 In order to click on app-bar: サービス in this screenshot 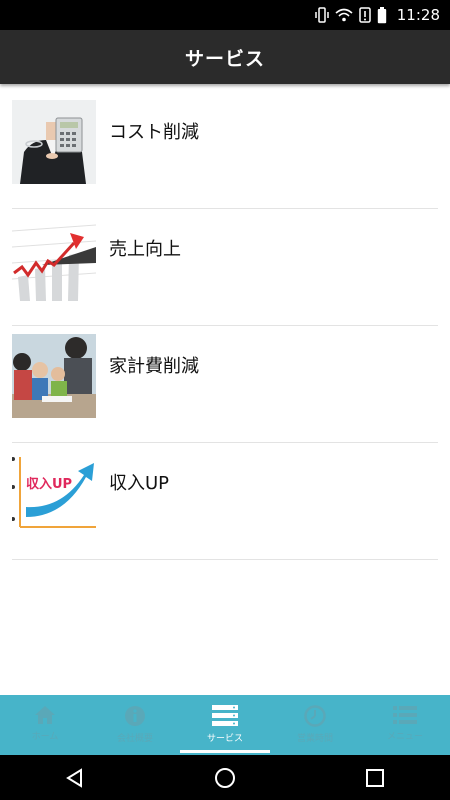, I will do `click(225, 57)`.